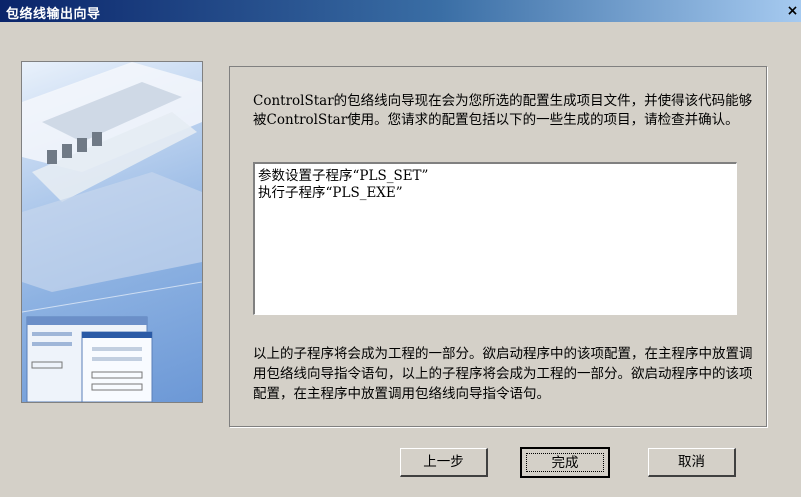  I want to click on list-item: 参数设置子程序“PLS_SET”, so click(495, 176).